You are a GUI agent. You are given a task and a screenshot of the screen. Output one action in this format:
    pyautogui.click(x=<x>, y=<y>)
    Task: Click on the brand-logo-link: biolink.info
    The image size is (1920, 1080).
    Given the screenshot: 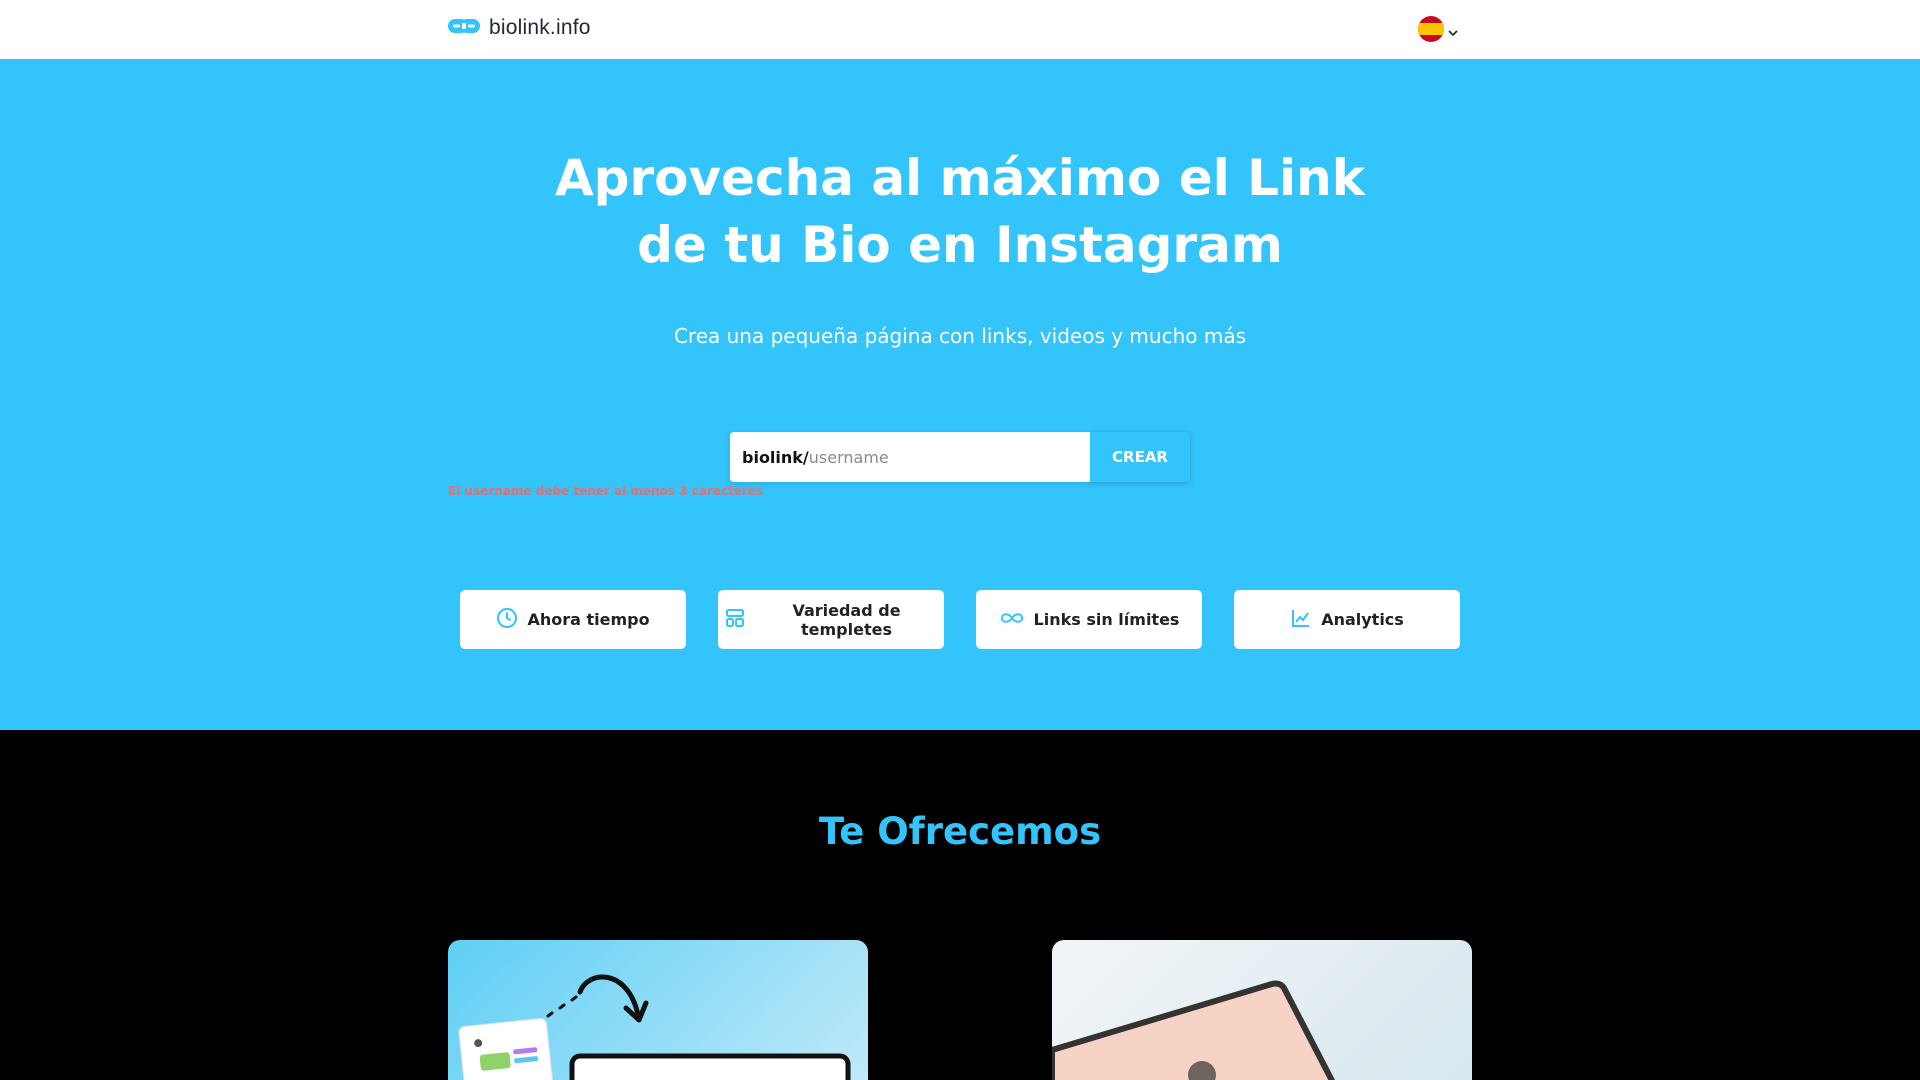 What is the action you would take?
    pyautogui.click(x=519, y=28)
    